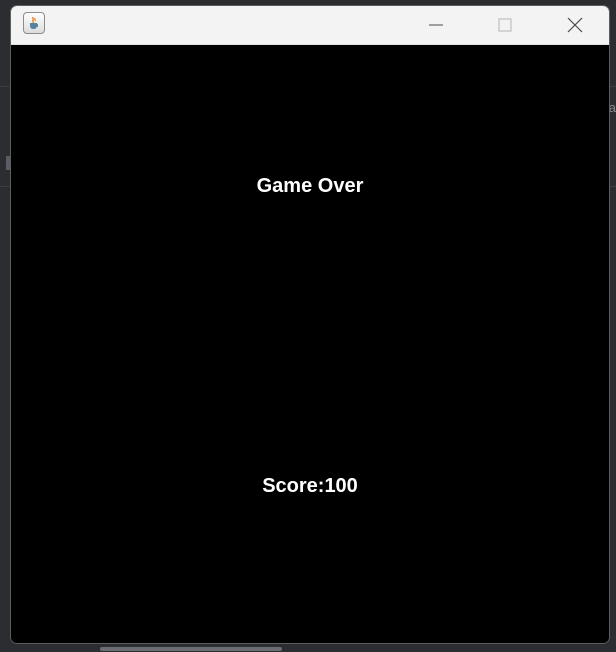  I want to click on background-scrollbar, so click(191, 649).